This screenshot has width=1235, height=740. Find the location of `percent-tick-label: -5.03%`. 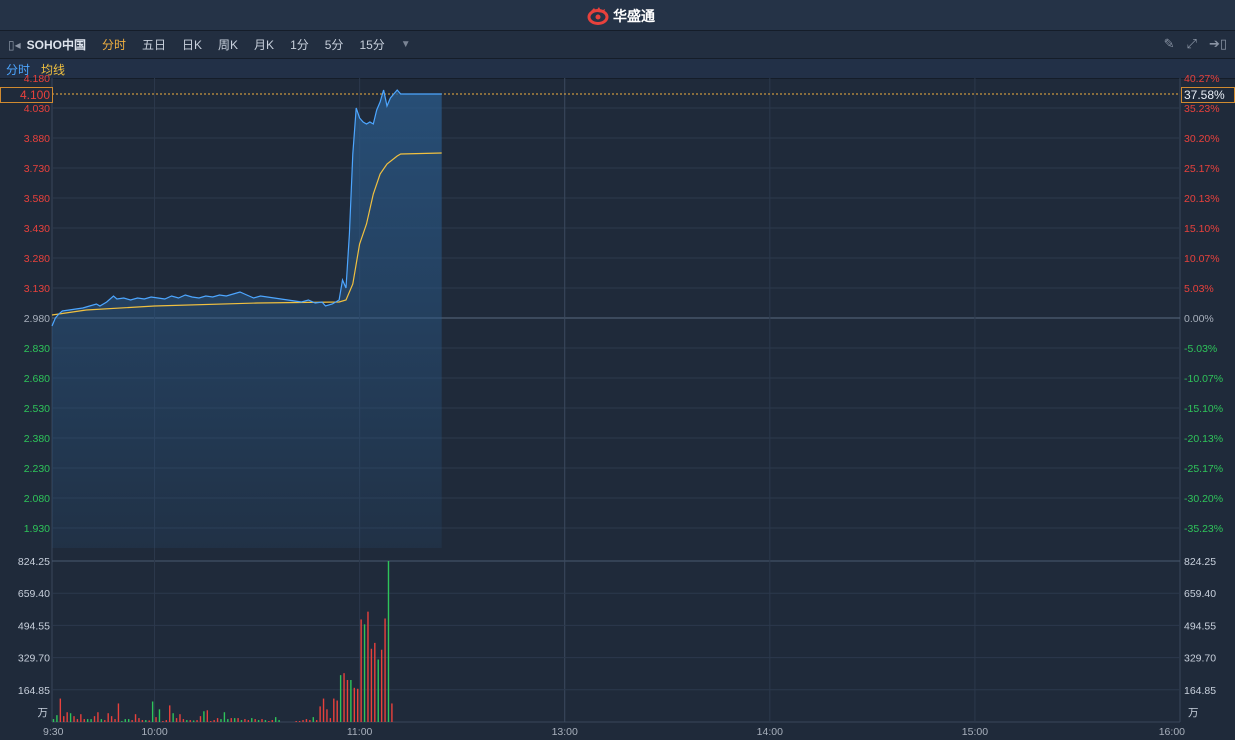

percent-tick-label: -5.03% is located at coordinates (1200, 349).